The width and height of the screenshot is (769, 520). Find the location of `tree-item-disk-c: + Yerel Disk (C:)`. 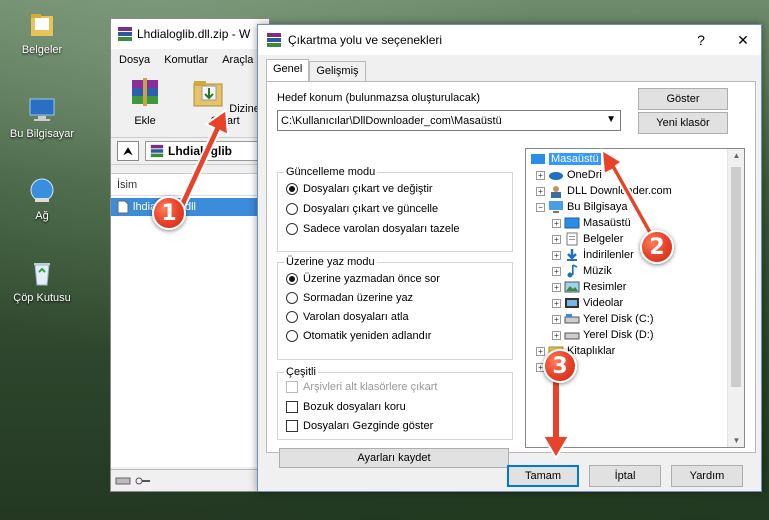

tree-item-disk-c: + Yerel Disk (C:) is located at coordinates (603, 319).